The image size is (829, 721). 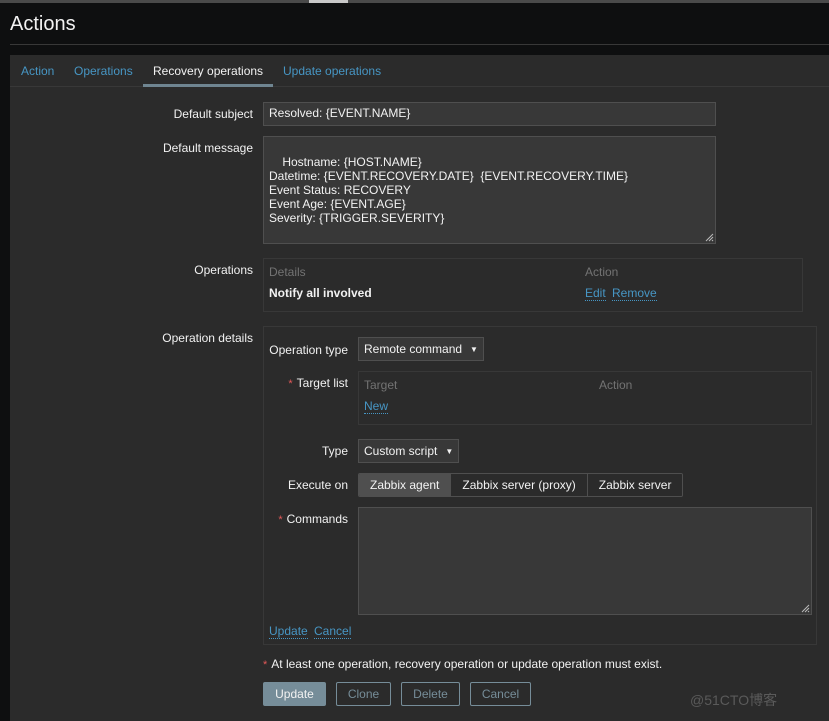 I want to click on cancel-button: Cancel, so click(x=500, y=694).